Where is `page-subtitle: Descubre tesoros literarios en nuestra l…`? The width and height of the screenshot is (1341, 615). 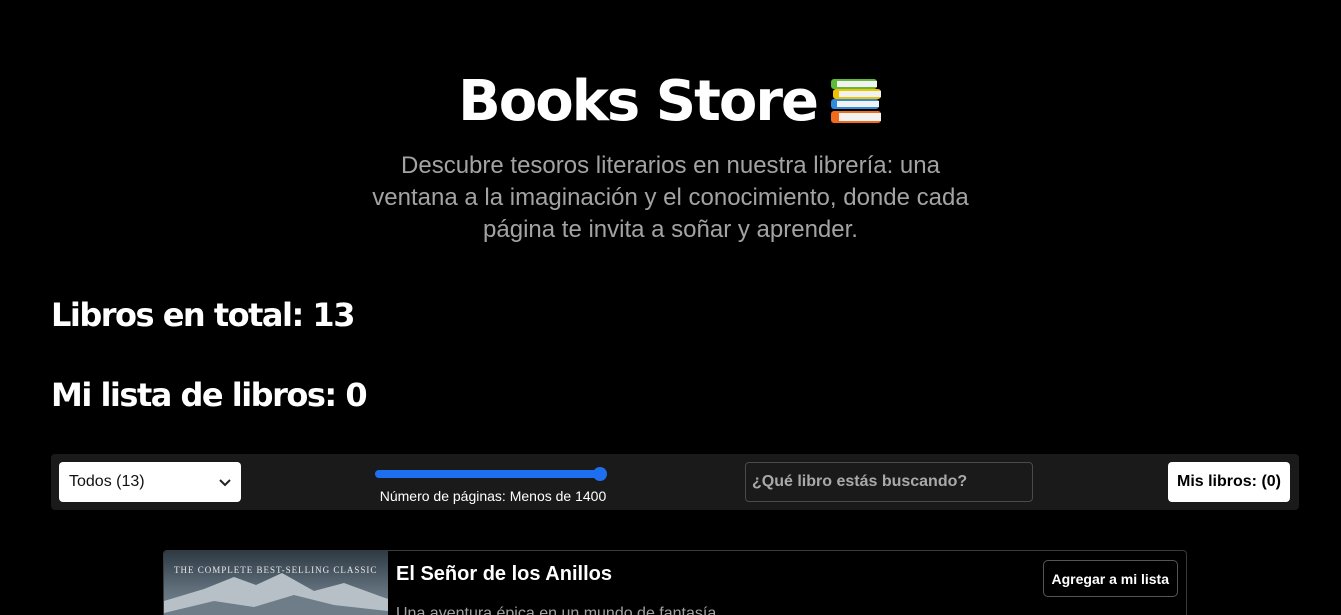
page-subtitle: Descubre tesoros literarios en nuestra l… is located at coordinates (670, 197).